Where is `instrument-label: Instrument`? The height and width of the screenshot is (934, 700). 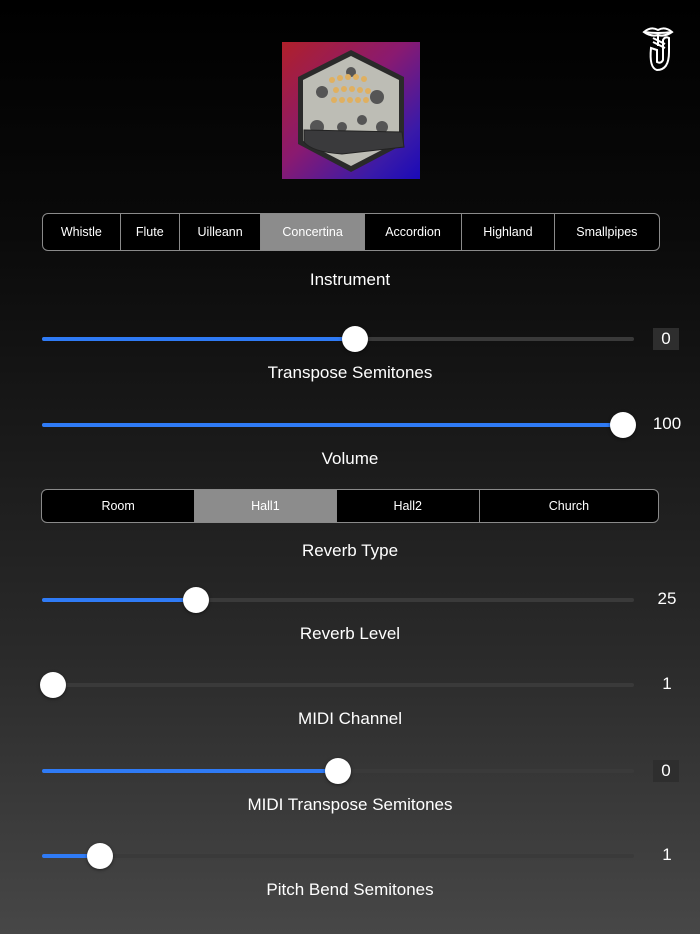
instrument-label: Instrument is located at coordinates (350, 279).